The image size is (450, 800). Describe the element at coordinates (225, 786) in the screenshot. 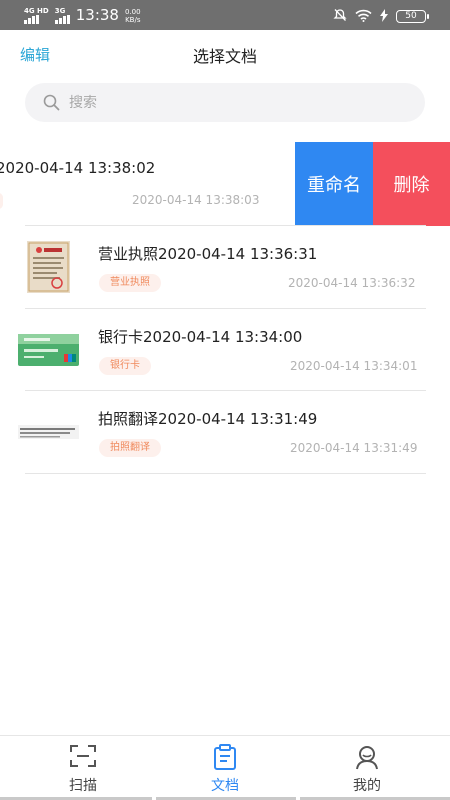

I see `nav-label-documents: 文档` at that location.